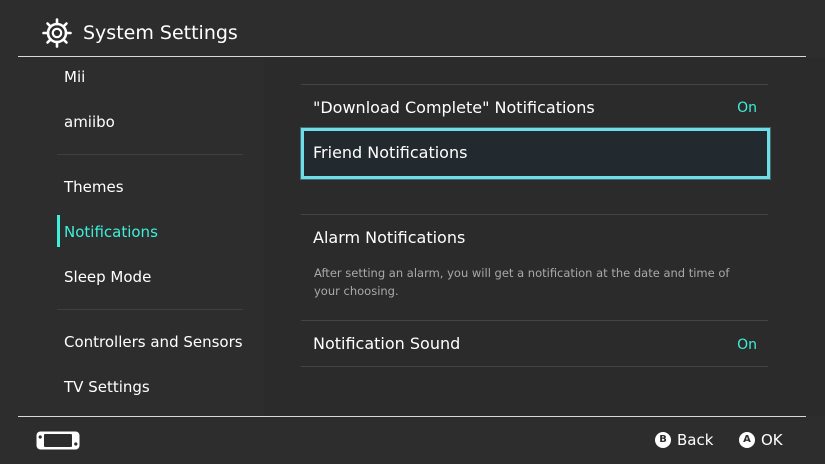  Describe the element at coordinates (58, 440) in the screenshot. I see `handheld-console-icon` at that location.